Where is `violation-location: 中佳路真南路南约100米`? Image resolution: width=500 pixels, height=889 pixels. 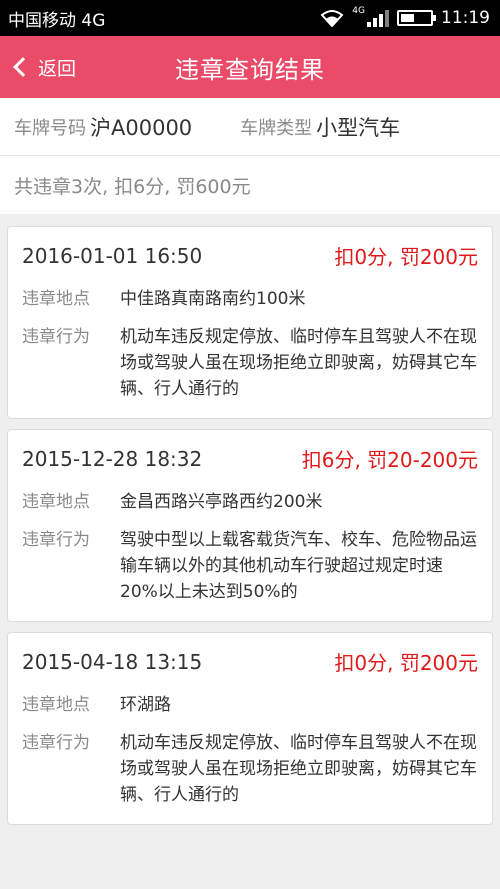 violation-location: 中佳路真南路南约100米 is located at coordinates (213, 299).